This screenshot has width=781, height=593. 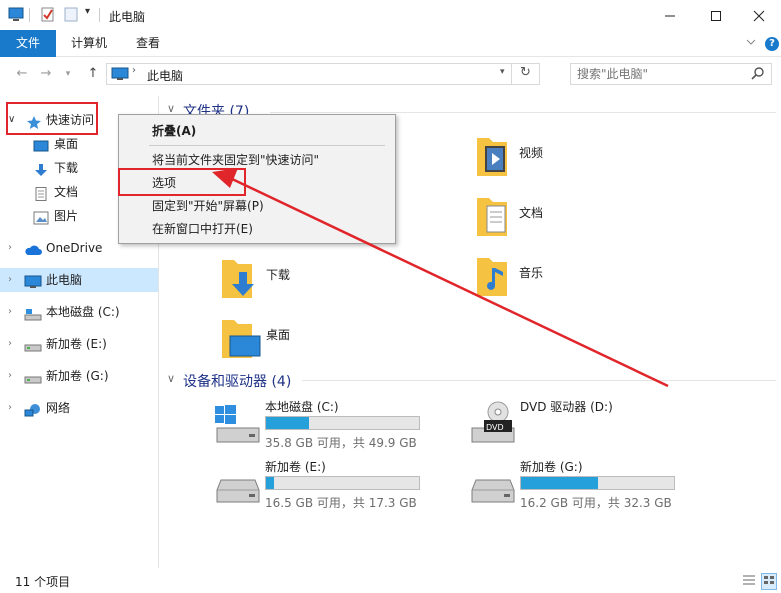 I want to click on status-bar: 11 个项目, so click(x=390, y=581).